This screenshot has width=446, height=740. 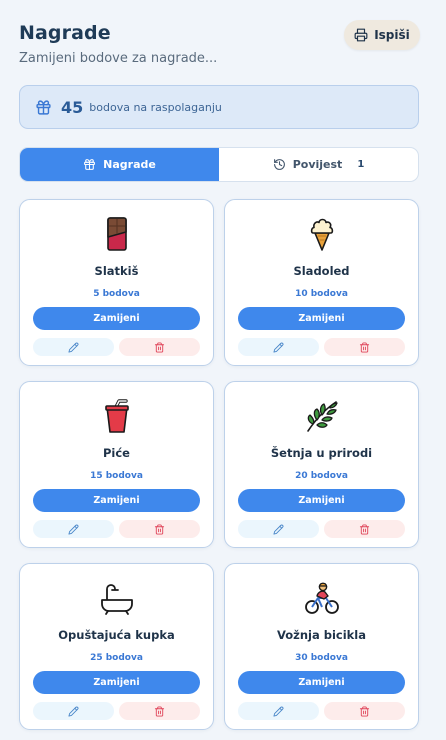 What do you see at coordinates (321, 234) in the screenshot?
I see `ice-cream-icon` at bounding box center [321, 234].